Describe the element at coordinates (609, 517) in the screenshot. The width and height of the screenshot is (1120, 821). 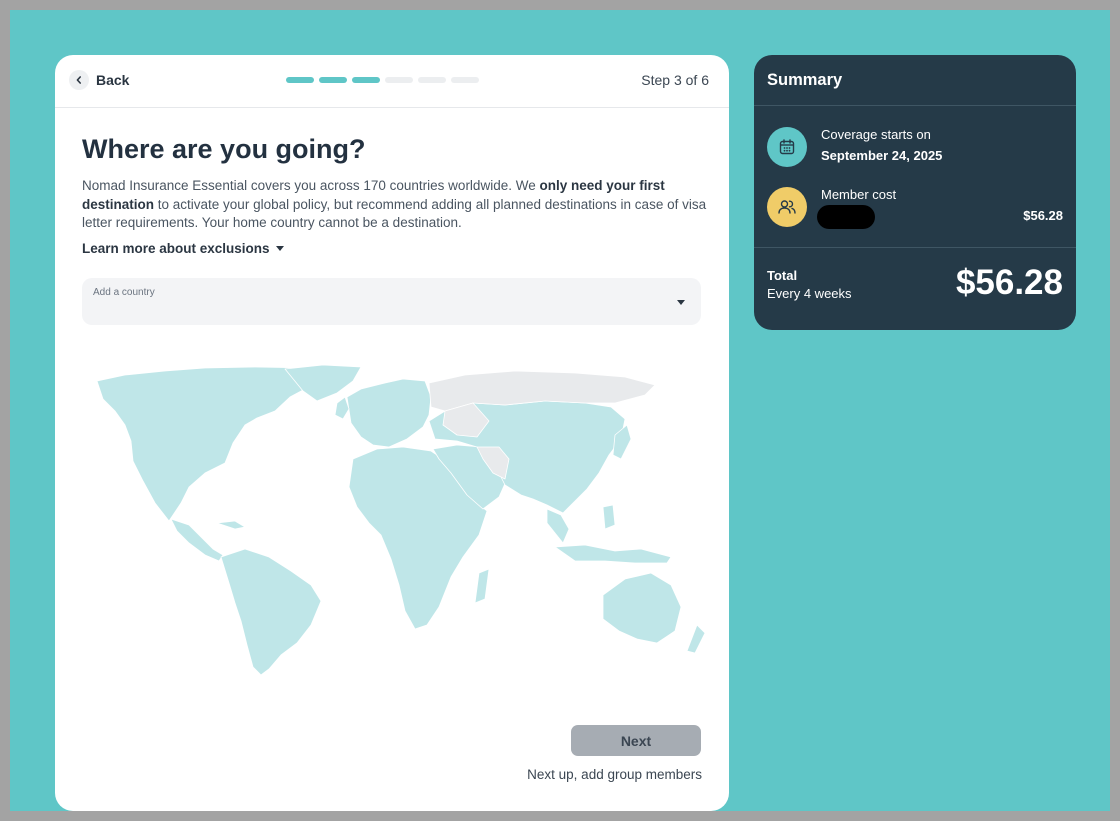
I see `map-region-philippines` at that location.